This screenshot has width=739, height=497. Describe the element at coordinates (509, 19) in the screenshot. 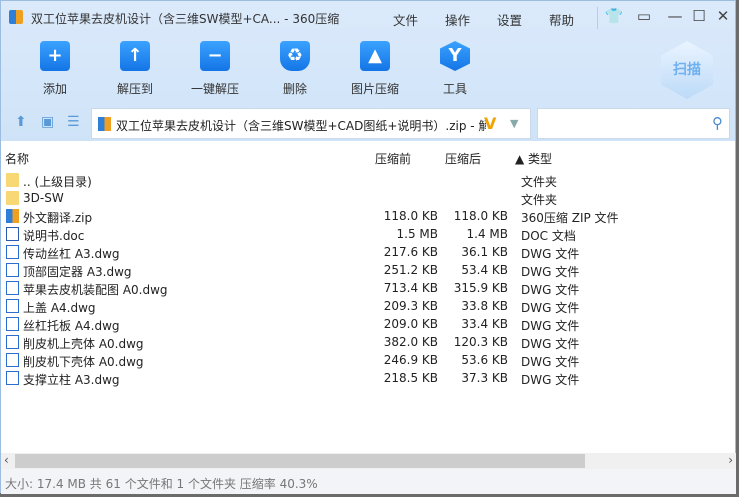

I see `menu-settings: 设置` at that location.